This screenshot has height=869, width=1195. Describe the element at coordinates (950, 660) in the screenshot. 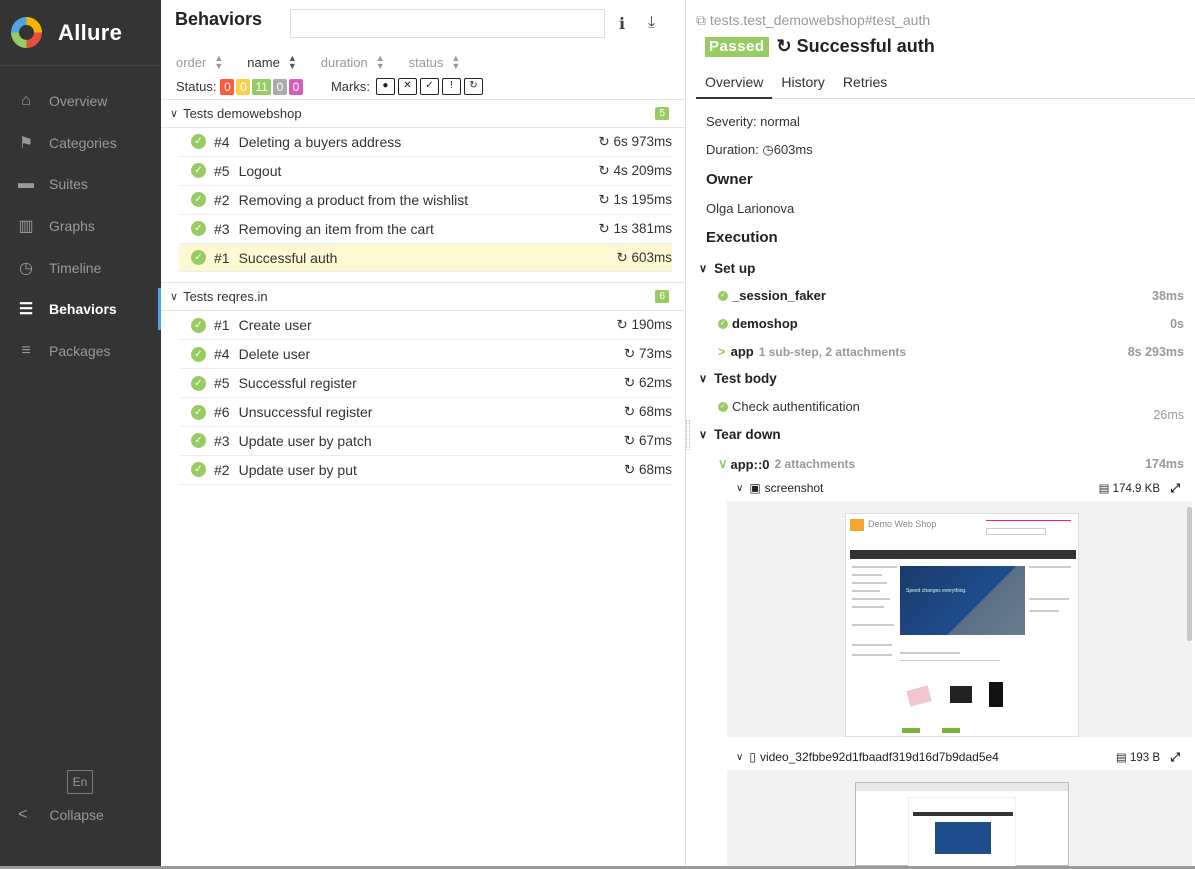

I see `shop-welcome-line` at that location.